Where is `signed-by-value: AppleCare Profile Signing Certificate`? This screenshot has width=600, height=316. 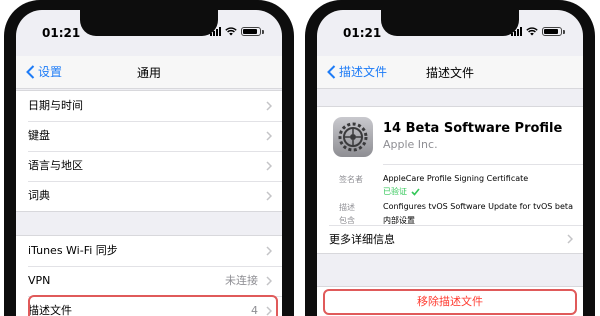 signed-by-value: AppleCare Profile Signing Certificate is located at coordinates (456, 178).